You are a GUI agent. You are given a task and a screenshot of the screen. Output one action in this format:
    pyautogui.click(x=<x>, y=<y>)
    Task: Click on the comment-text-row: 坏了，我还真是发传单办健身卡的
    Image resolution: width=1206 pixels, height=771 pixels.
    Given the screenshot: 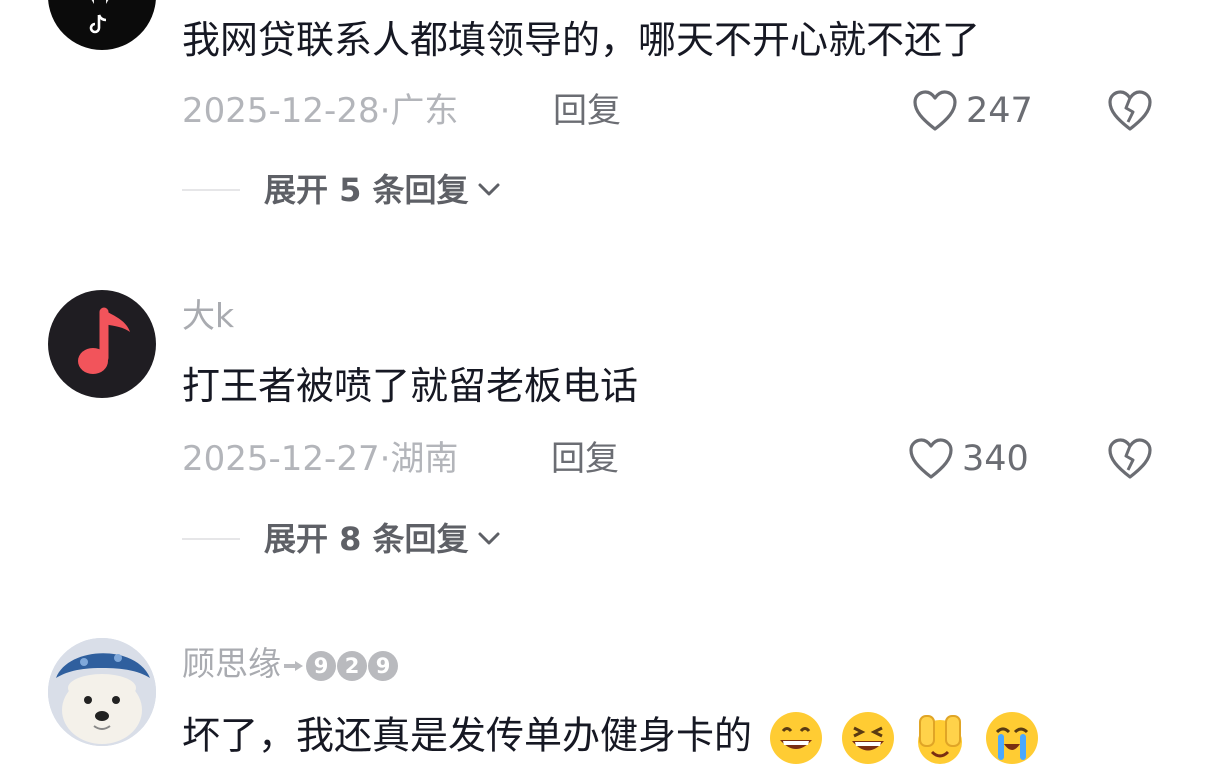 What is the action you would take?
    pyautogui.click(x=611, y=738)
    